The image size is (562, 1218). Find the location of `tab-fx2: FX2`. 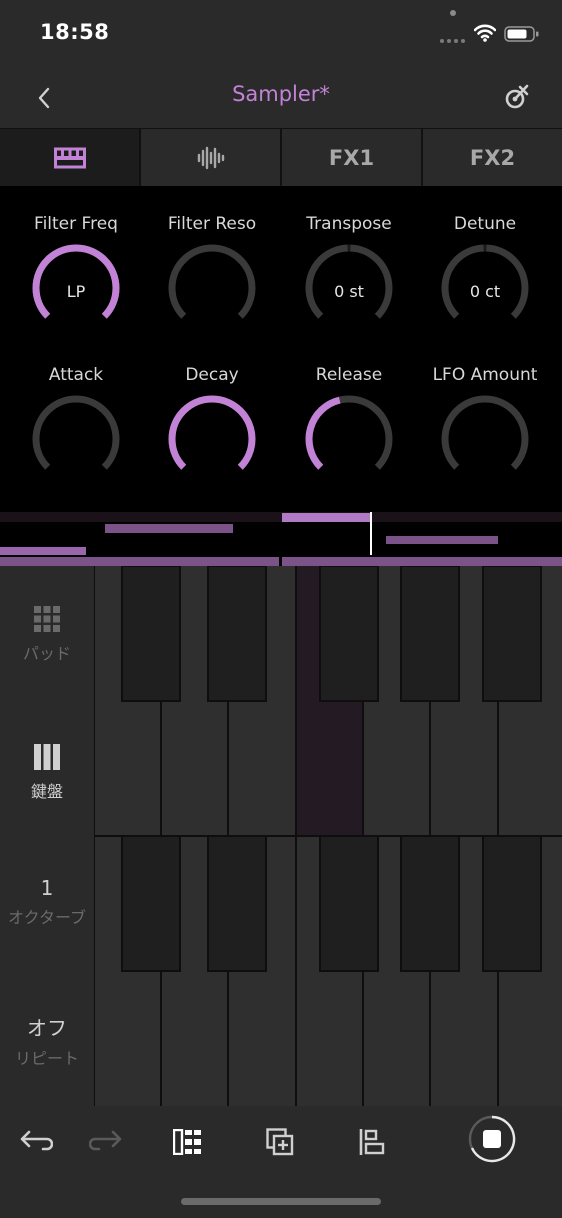

tab-fx2: FX2 is located at coordinates (492, 158).